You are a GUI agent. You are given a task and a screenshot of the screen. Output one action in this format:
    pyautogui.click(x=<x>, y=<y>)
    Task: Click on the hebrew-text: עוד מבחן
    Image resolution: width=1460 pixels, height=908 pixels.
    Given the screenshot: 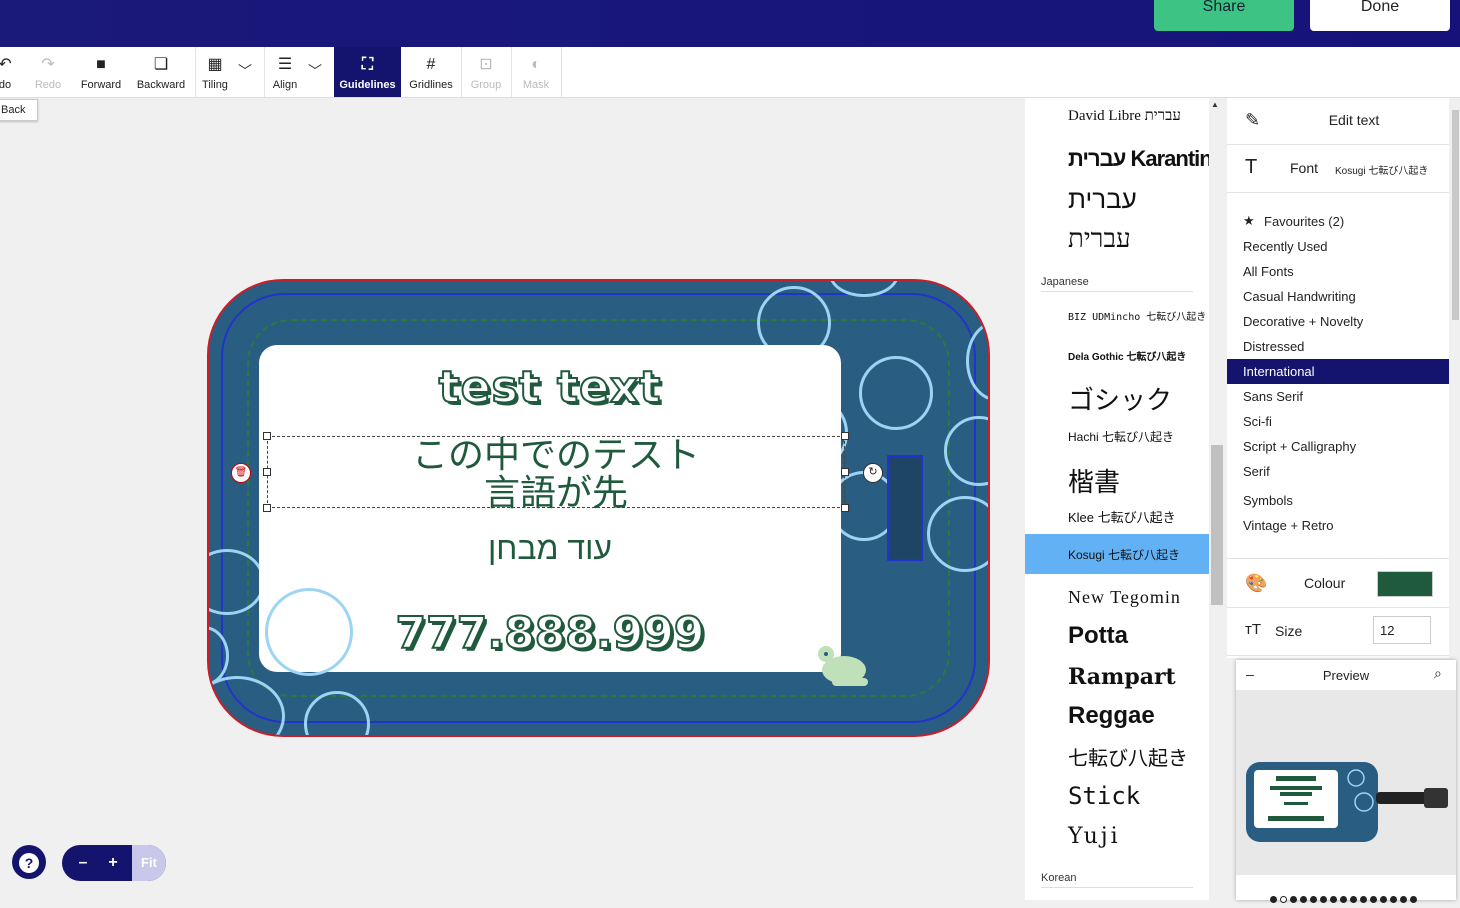 What is the action you would take?
    pyautogui.click(x=550, y=548)
    